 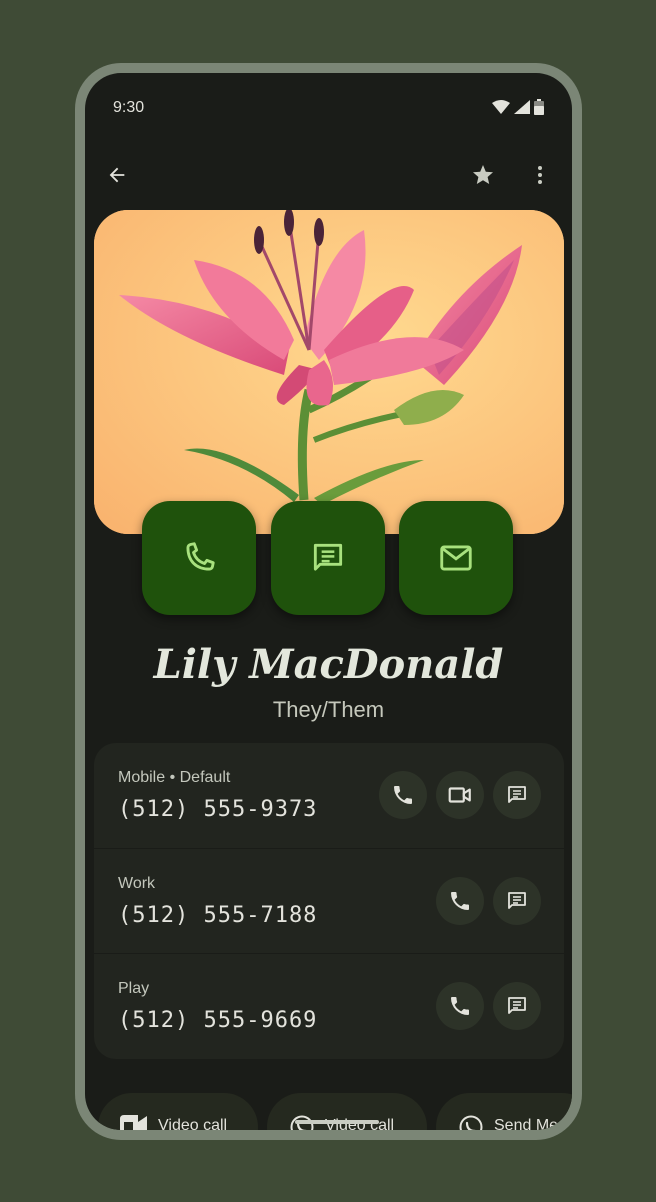 I want to click on chip-video-call-whatsapp: Video call, so click(x=347, y=1111).